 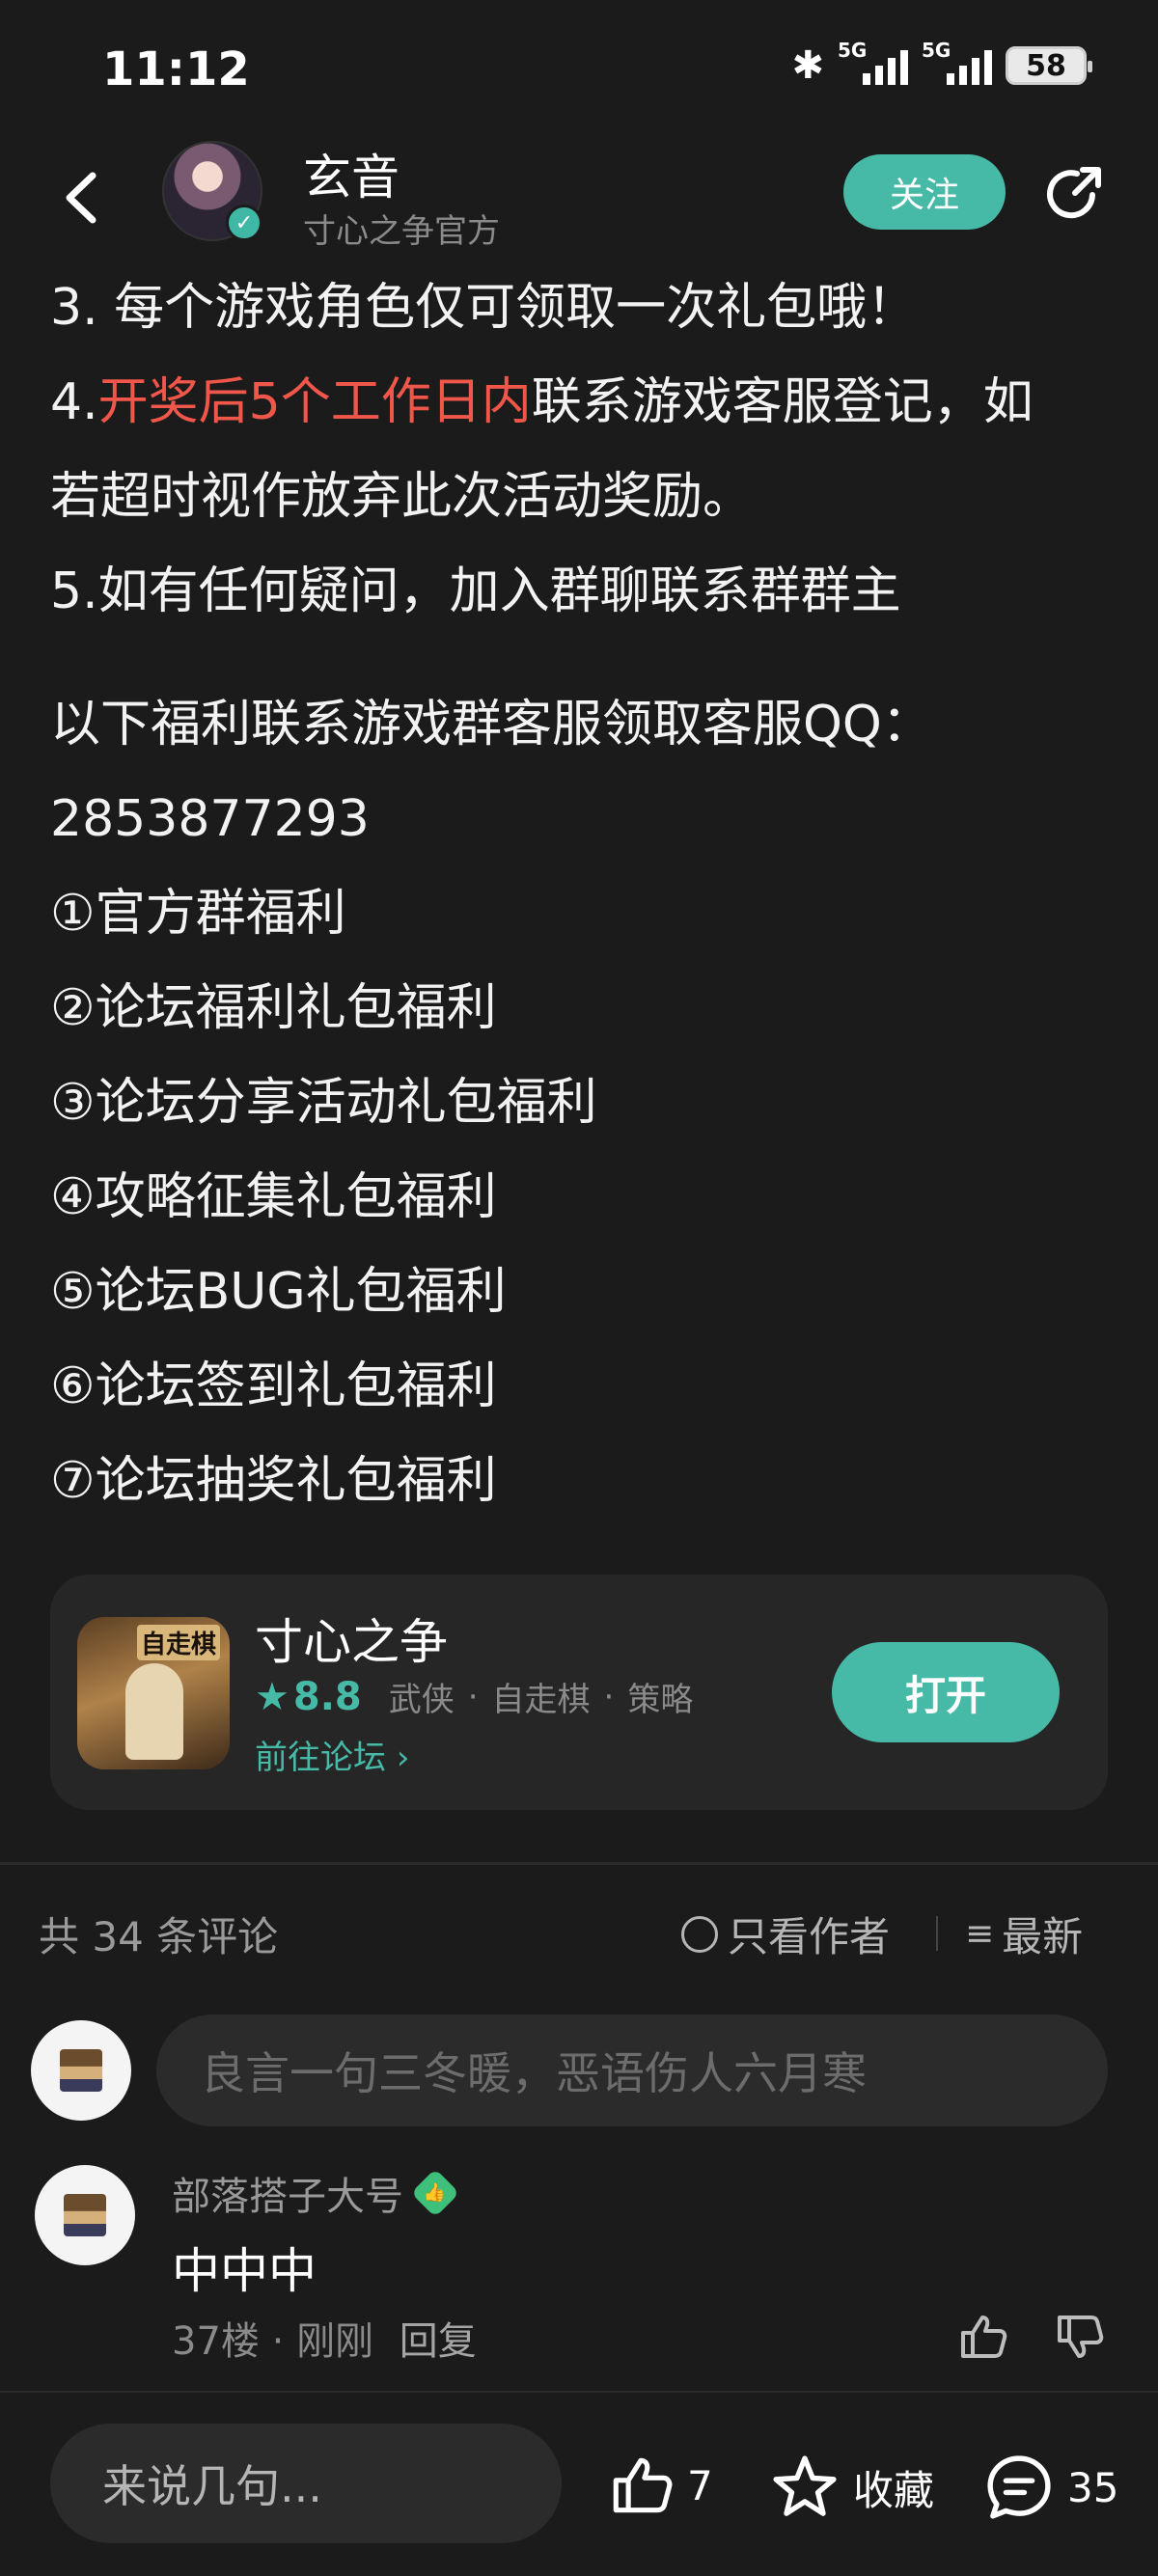 What do you see at coordinates (924, 192) in the screenshot?
I see `follow-button: 关注` at bounding box center [924, 192].